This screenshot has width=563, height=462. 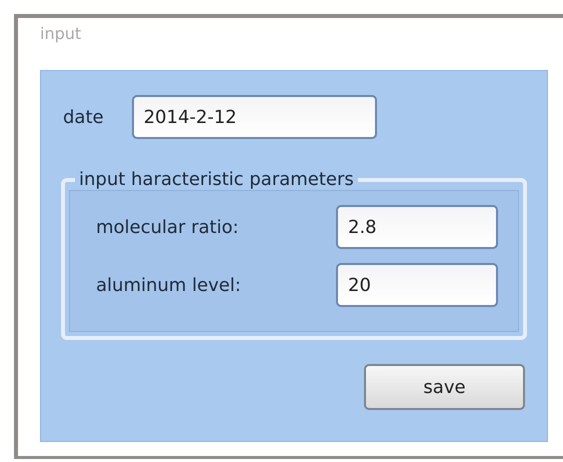 What do you see at coordinates (61, 34) in the screenshot?
I see `window-title: input` at bounding box center [61, 34].